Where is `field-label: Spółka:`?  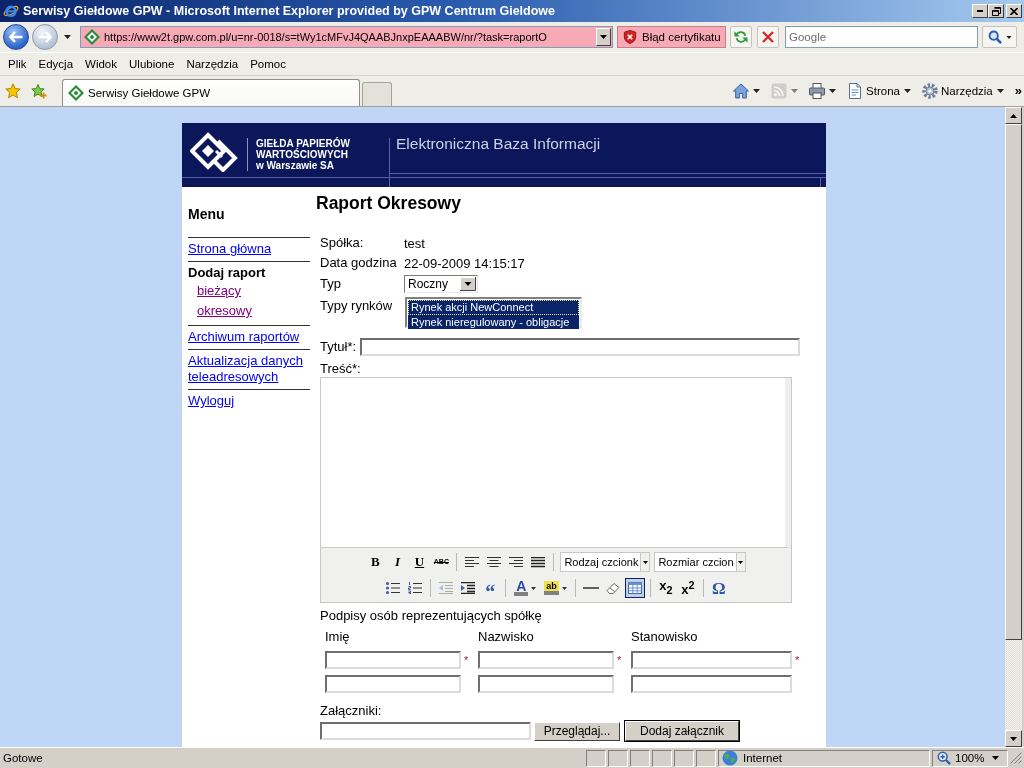 field-label: Spółka: is located at coordinates (342, 243).